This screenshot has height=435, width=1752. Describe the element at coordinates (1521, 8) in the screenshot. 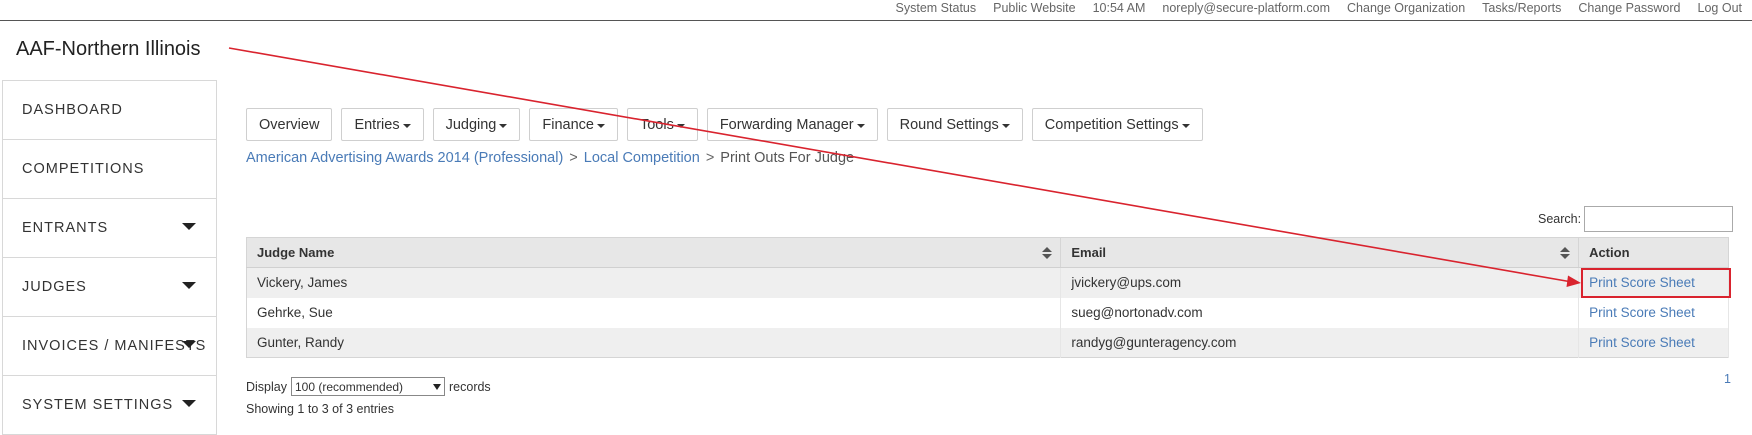

I see `tasks-reports-link: Tasks/Reports` at that location.